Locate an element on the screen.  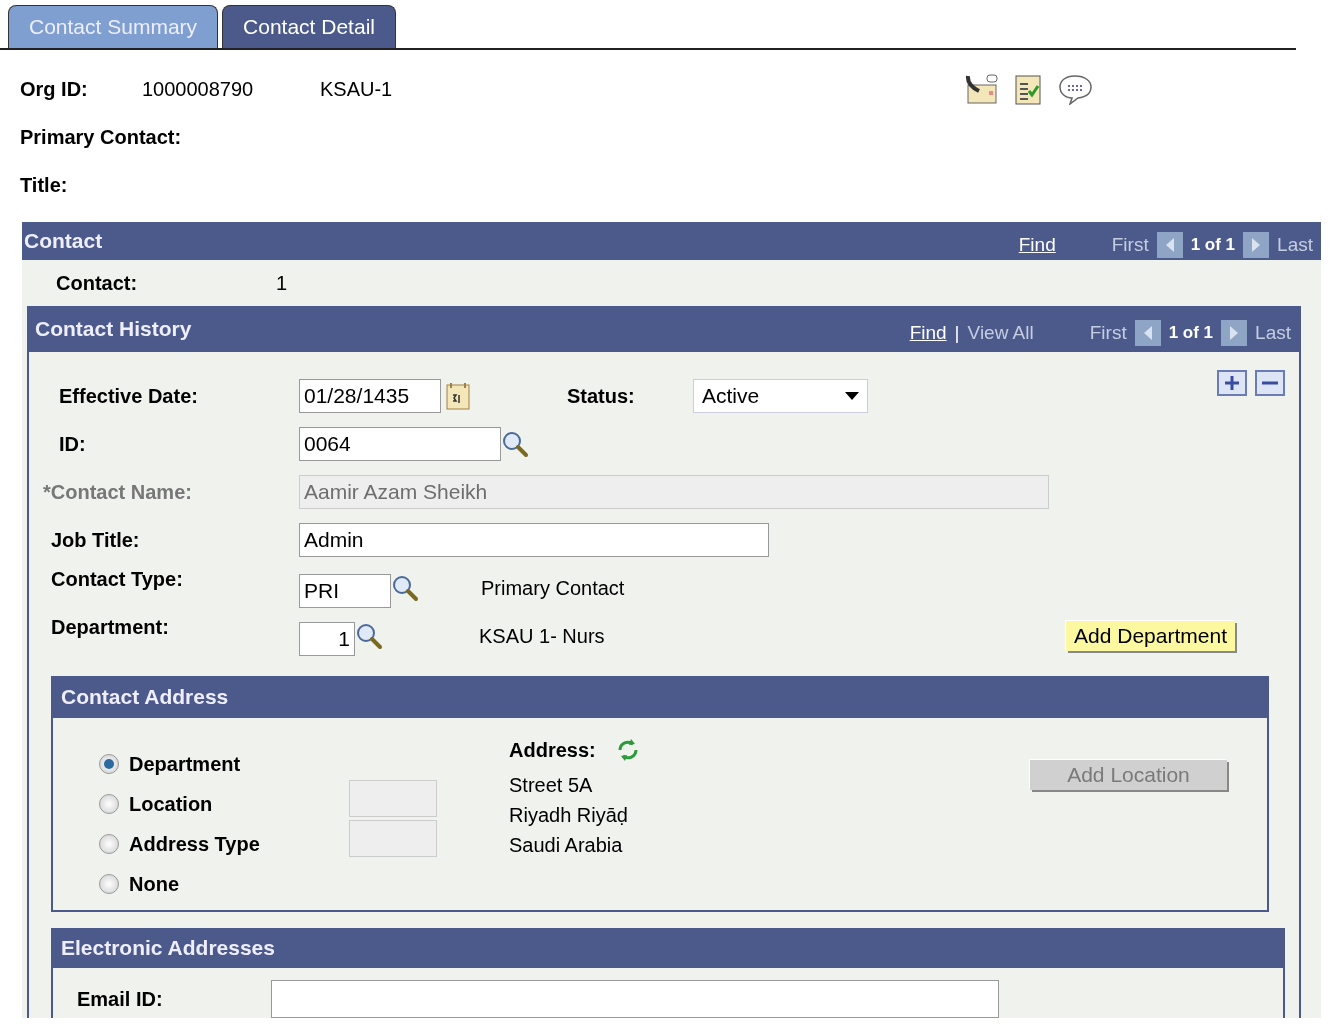
radio-option: Location is located at coordinates (224, 804).